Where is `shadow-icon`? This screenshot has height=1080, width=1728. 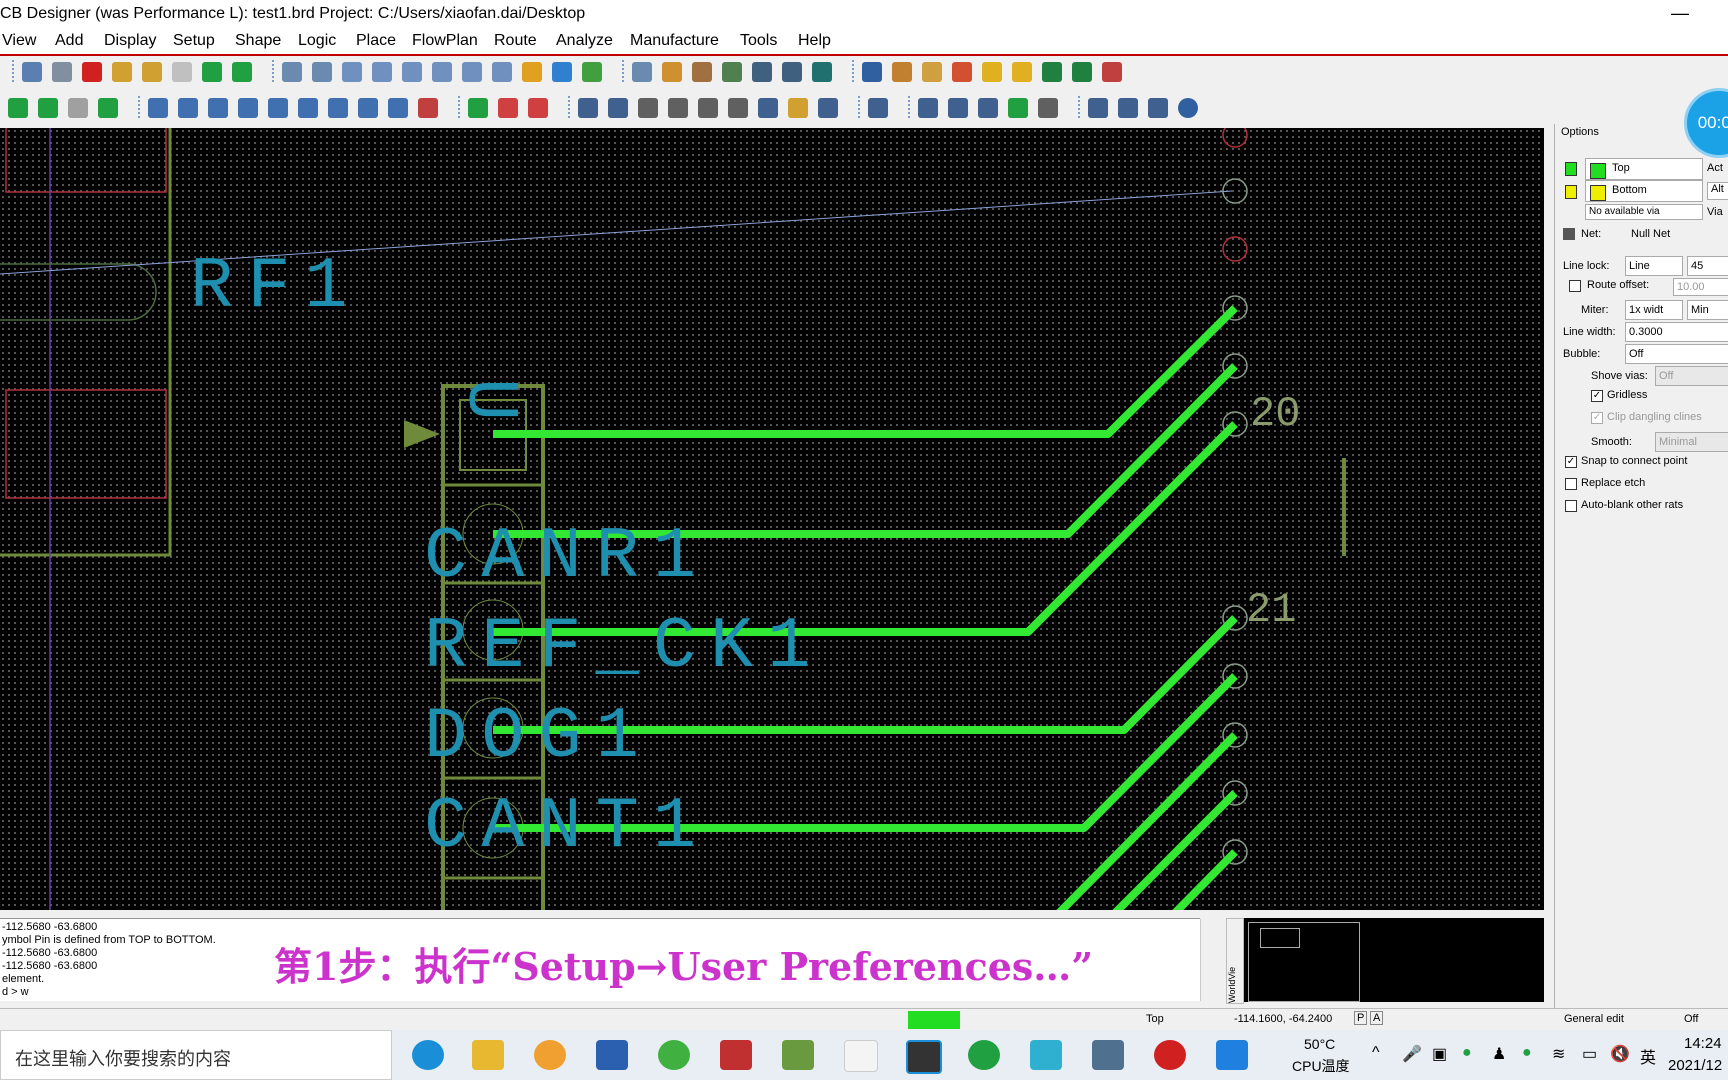 shadow-icon is located at coordinates (732, 72).